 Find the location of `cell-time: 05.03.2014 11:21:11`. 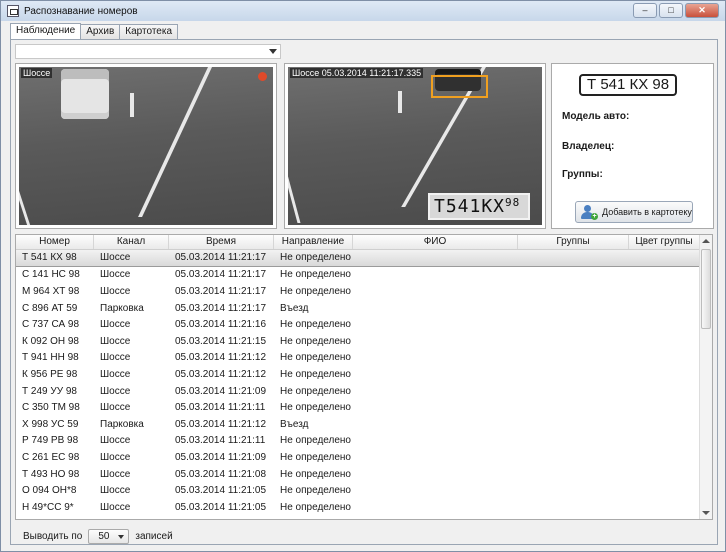

cell-time: 05.03.2014 11:21:11 is located at coordinates (220, 408).